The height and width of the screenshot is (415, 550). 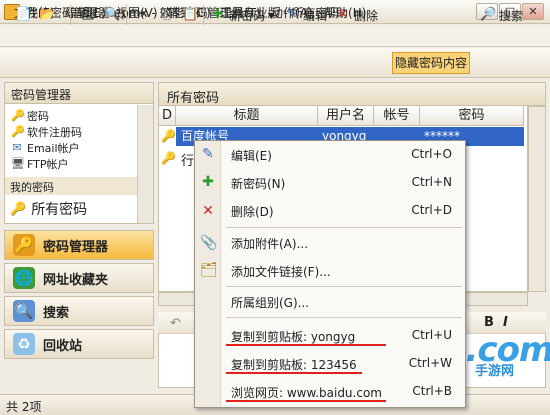 I want to click on recycle-bin-icon: ♻, so click(x=24, y=344).